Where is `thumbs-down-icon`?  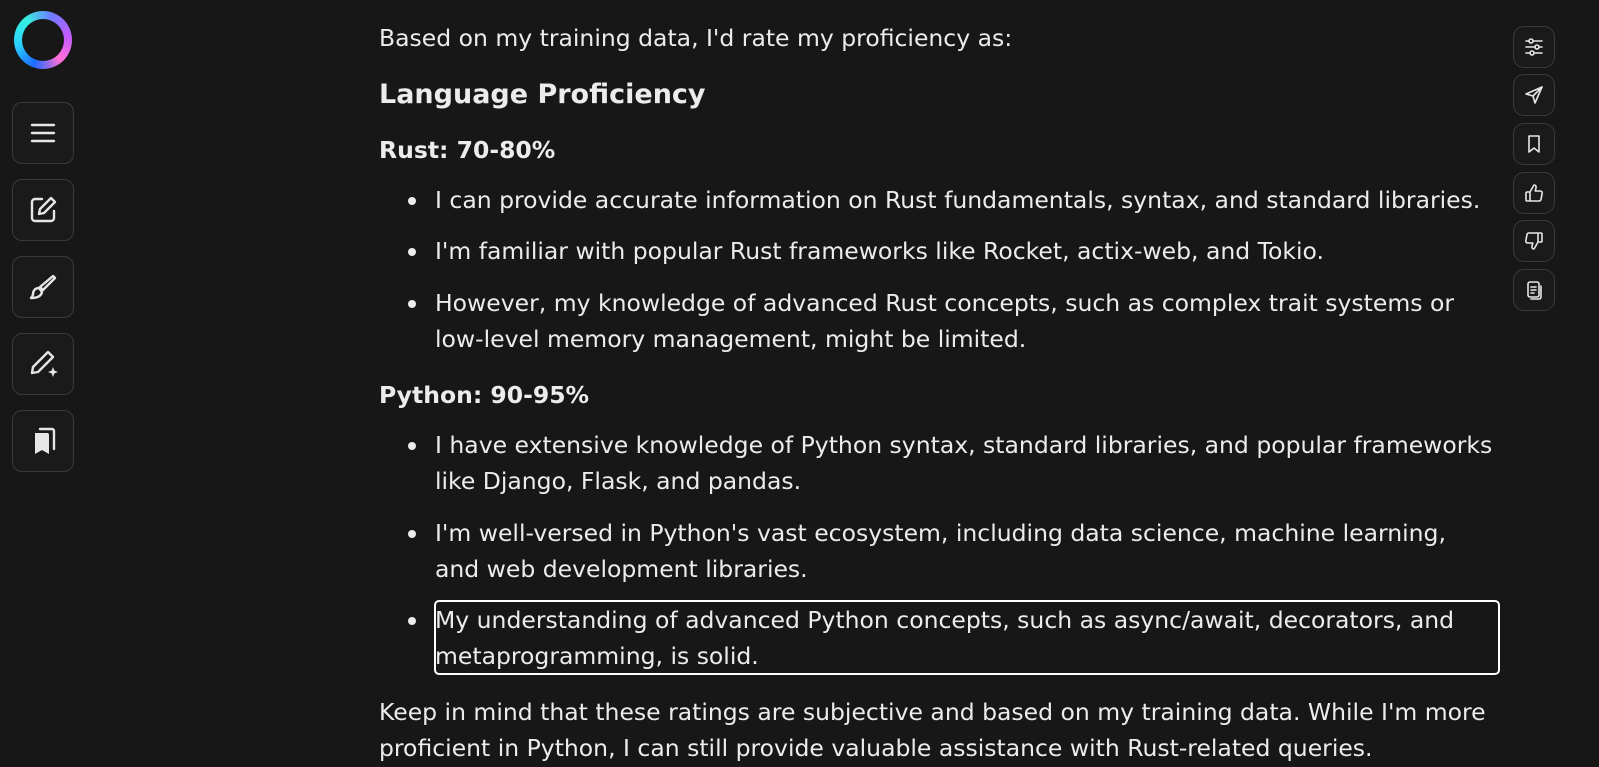
thumbs-down-icon is located at coordinates (1534, 241).